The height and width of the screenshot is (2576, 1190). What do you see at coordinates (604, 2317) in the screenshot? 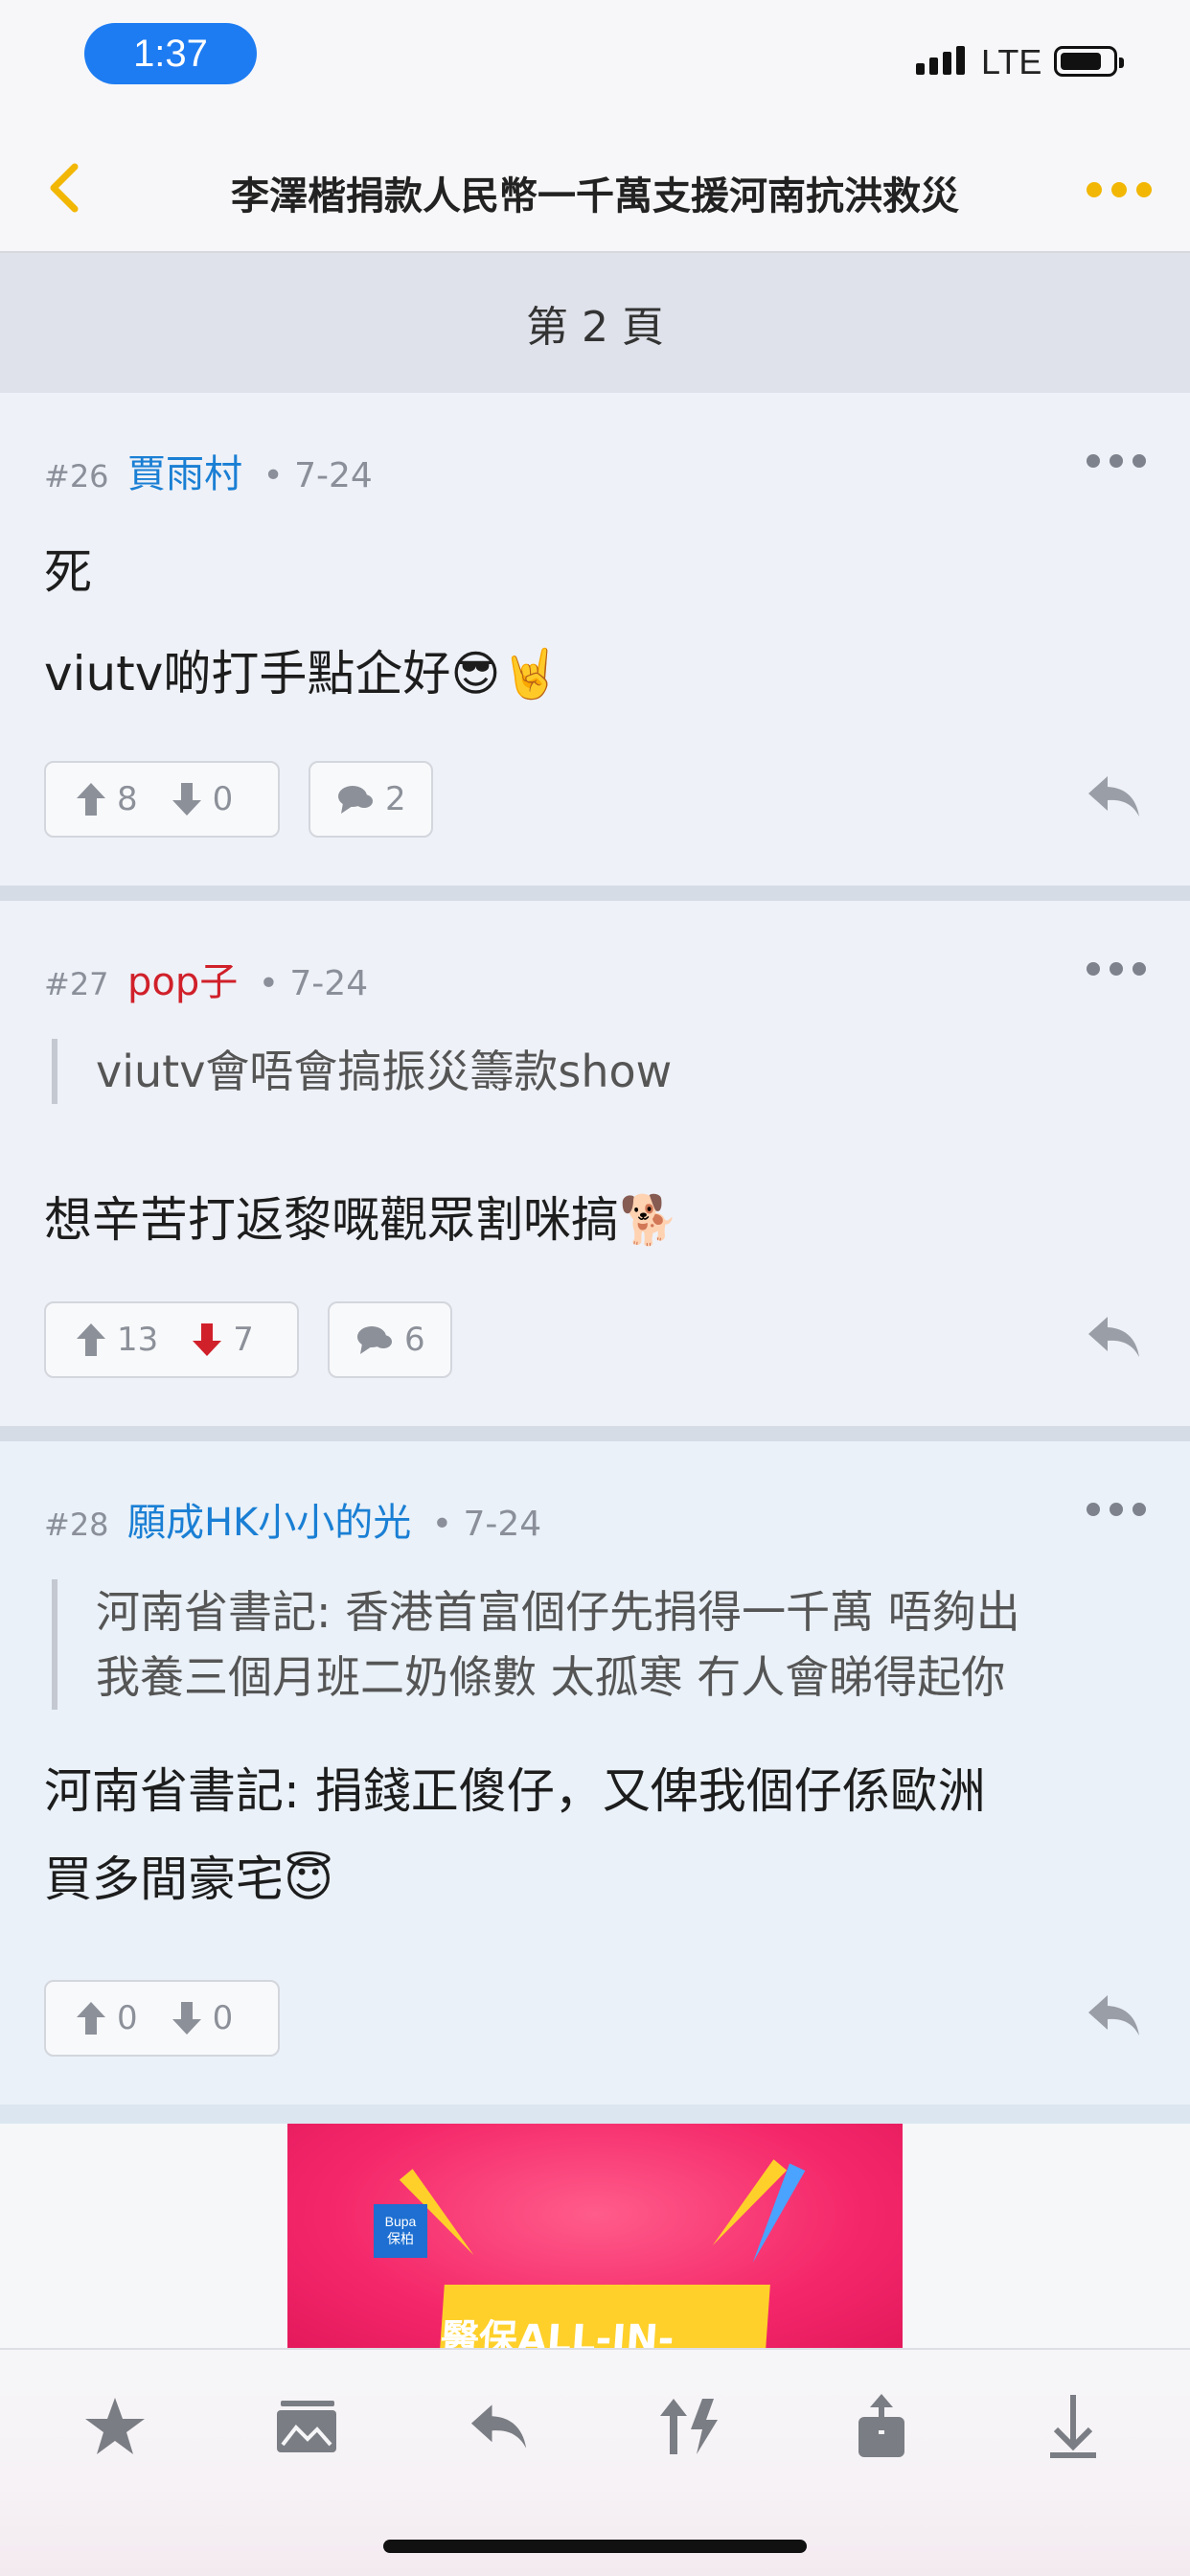
I see `ad-headline: 醫保ALL-IN-ONE!` at bounding box center [604, 2317].